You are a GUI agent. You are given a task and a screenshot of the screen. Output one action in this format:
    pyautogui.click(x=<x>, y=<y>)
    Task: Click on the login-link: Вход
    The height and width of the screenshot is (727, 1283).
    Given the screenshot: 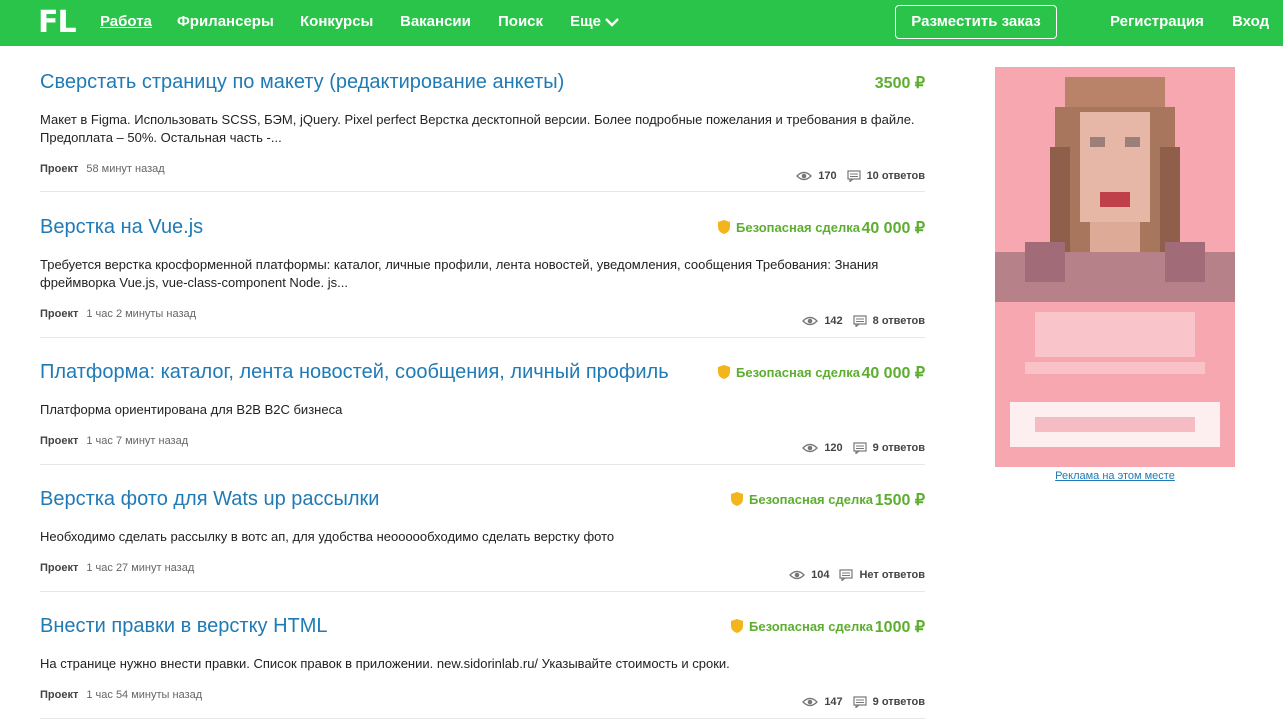 What is the action you would take?
    pyautogui.click(x=1250, y=21)
    